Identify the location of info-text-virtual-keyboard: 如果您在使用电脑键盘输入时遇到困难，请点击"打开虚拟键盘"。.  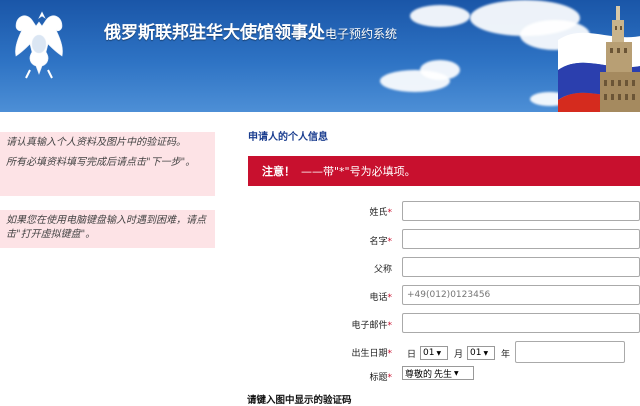
(106, 227).